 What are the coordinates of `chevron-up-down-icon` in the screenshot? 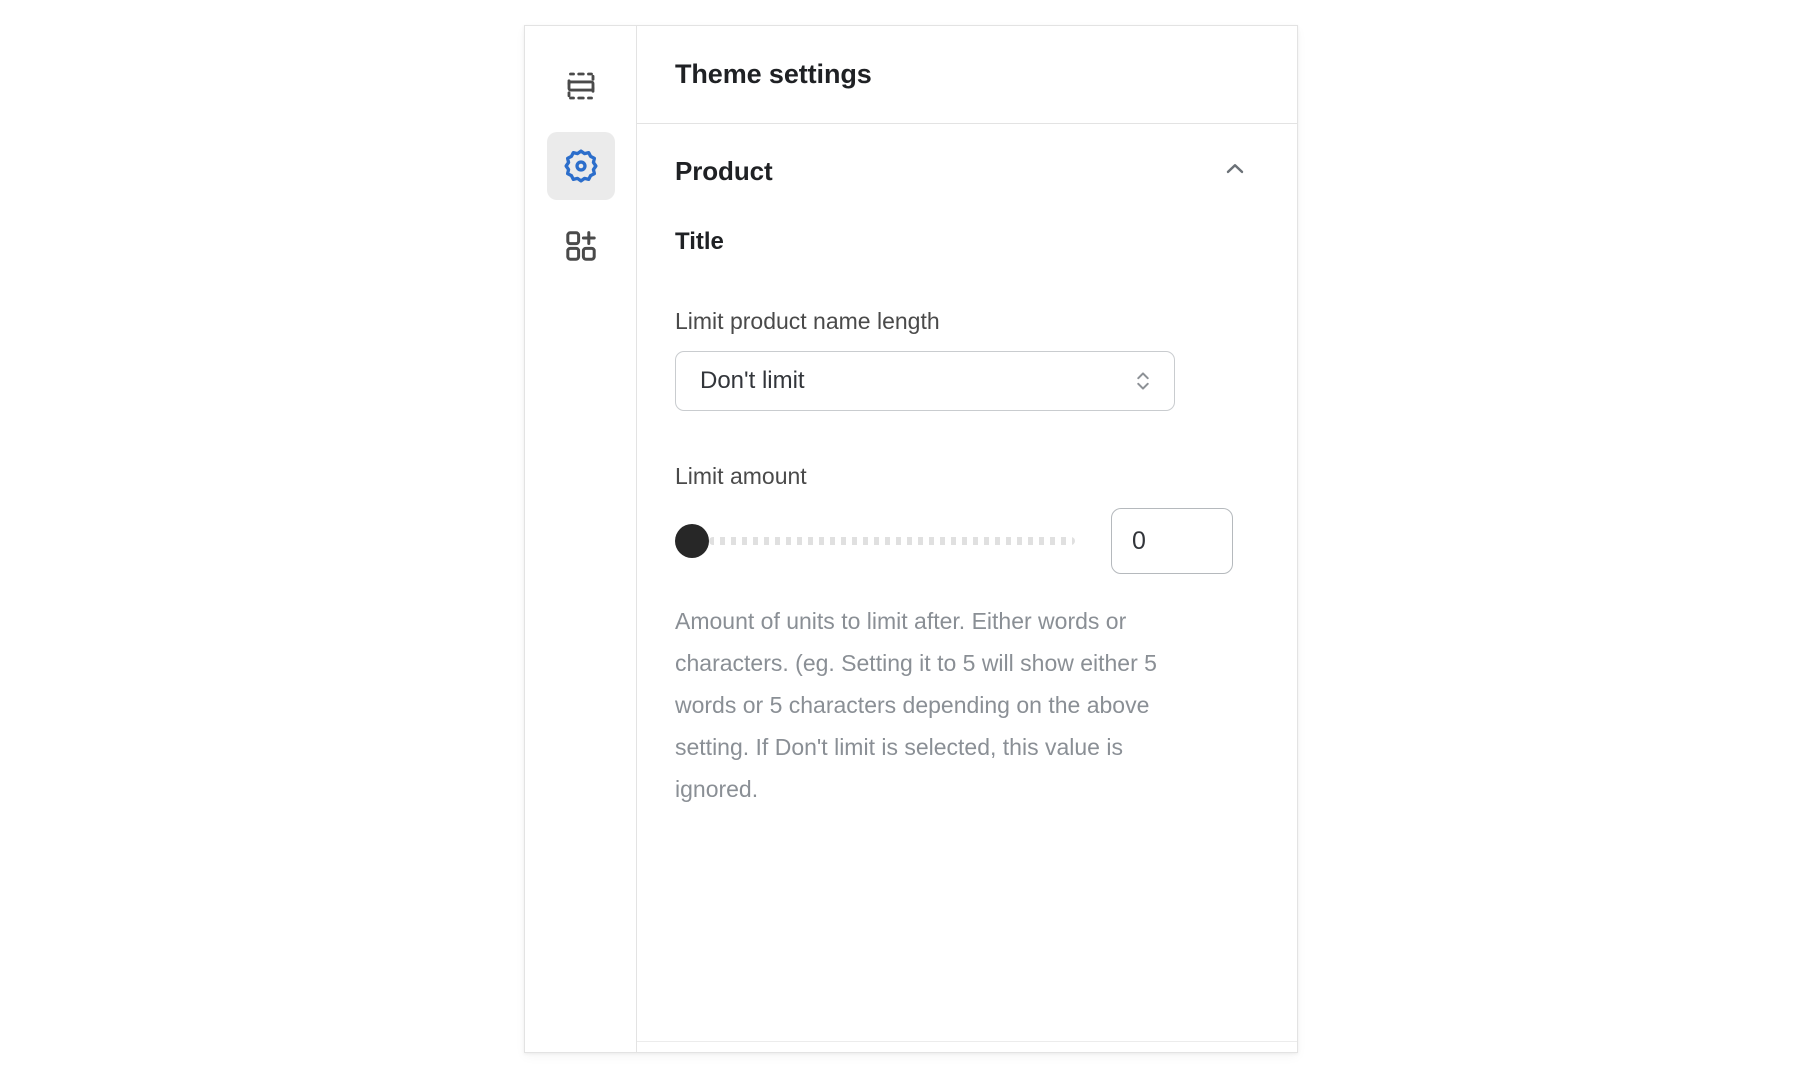 It's located at (1143, 381).